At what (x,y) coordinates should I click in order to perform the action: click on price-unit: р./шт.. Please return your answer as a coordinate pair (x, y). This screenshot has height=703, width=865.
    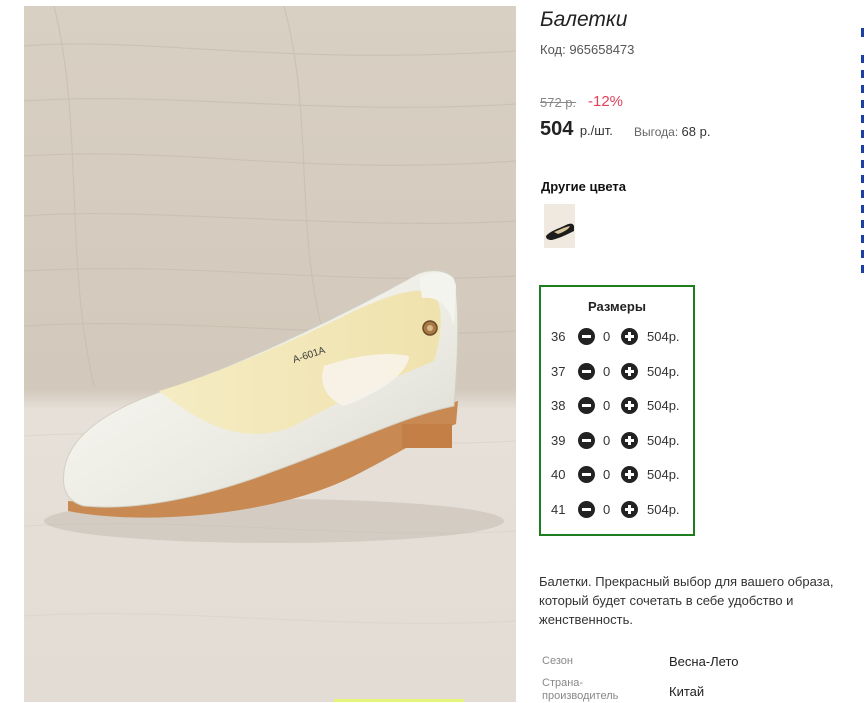
    Looking at the image, I should click on (596, 130).